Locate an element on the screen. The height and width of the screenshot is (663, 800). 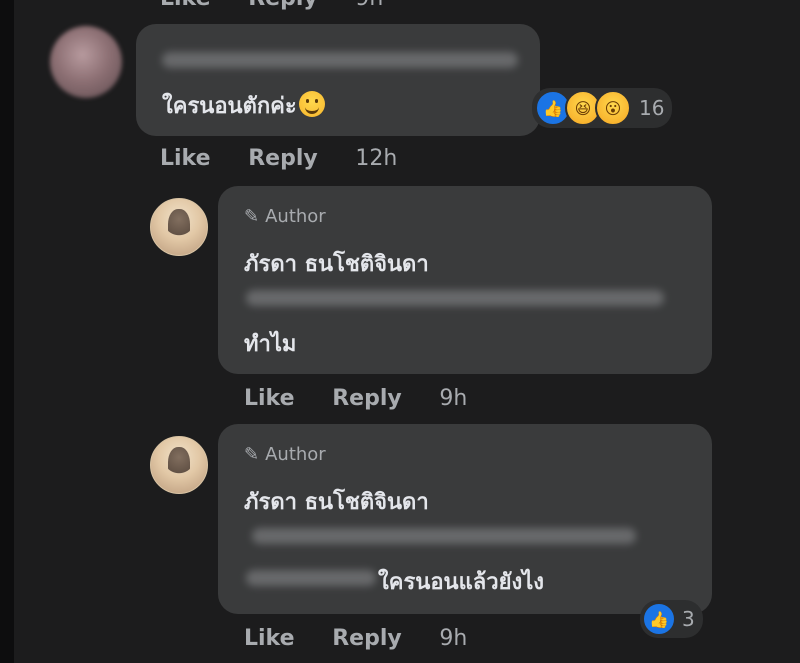
reaction-summary: 👍 😆 😮 16 is located at coordinates (602, 108).